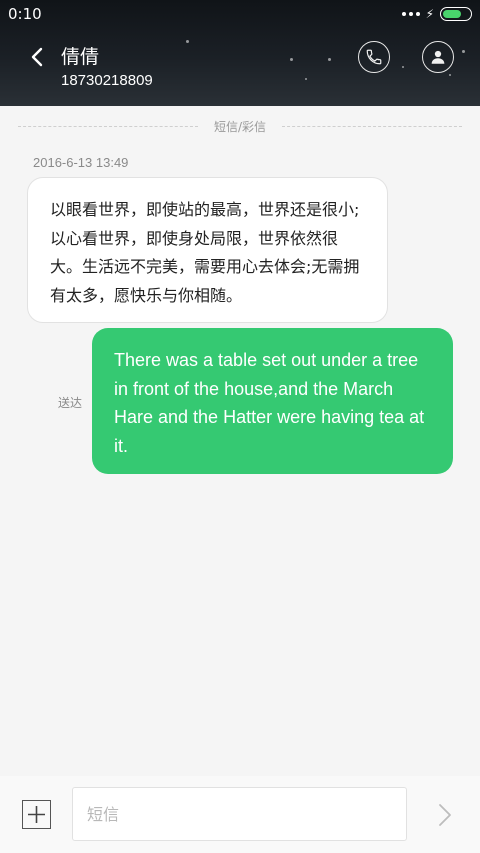 This screenshot has width=480, height=853. I want to click on divider-line-left, so click(108, 126).